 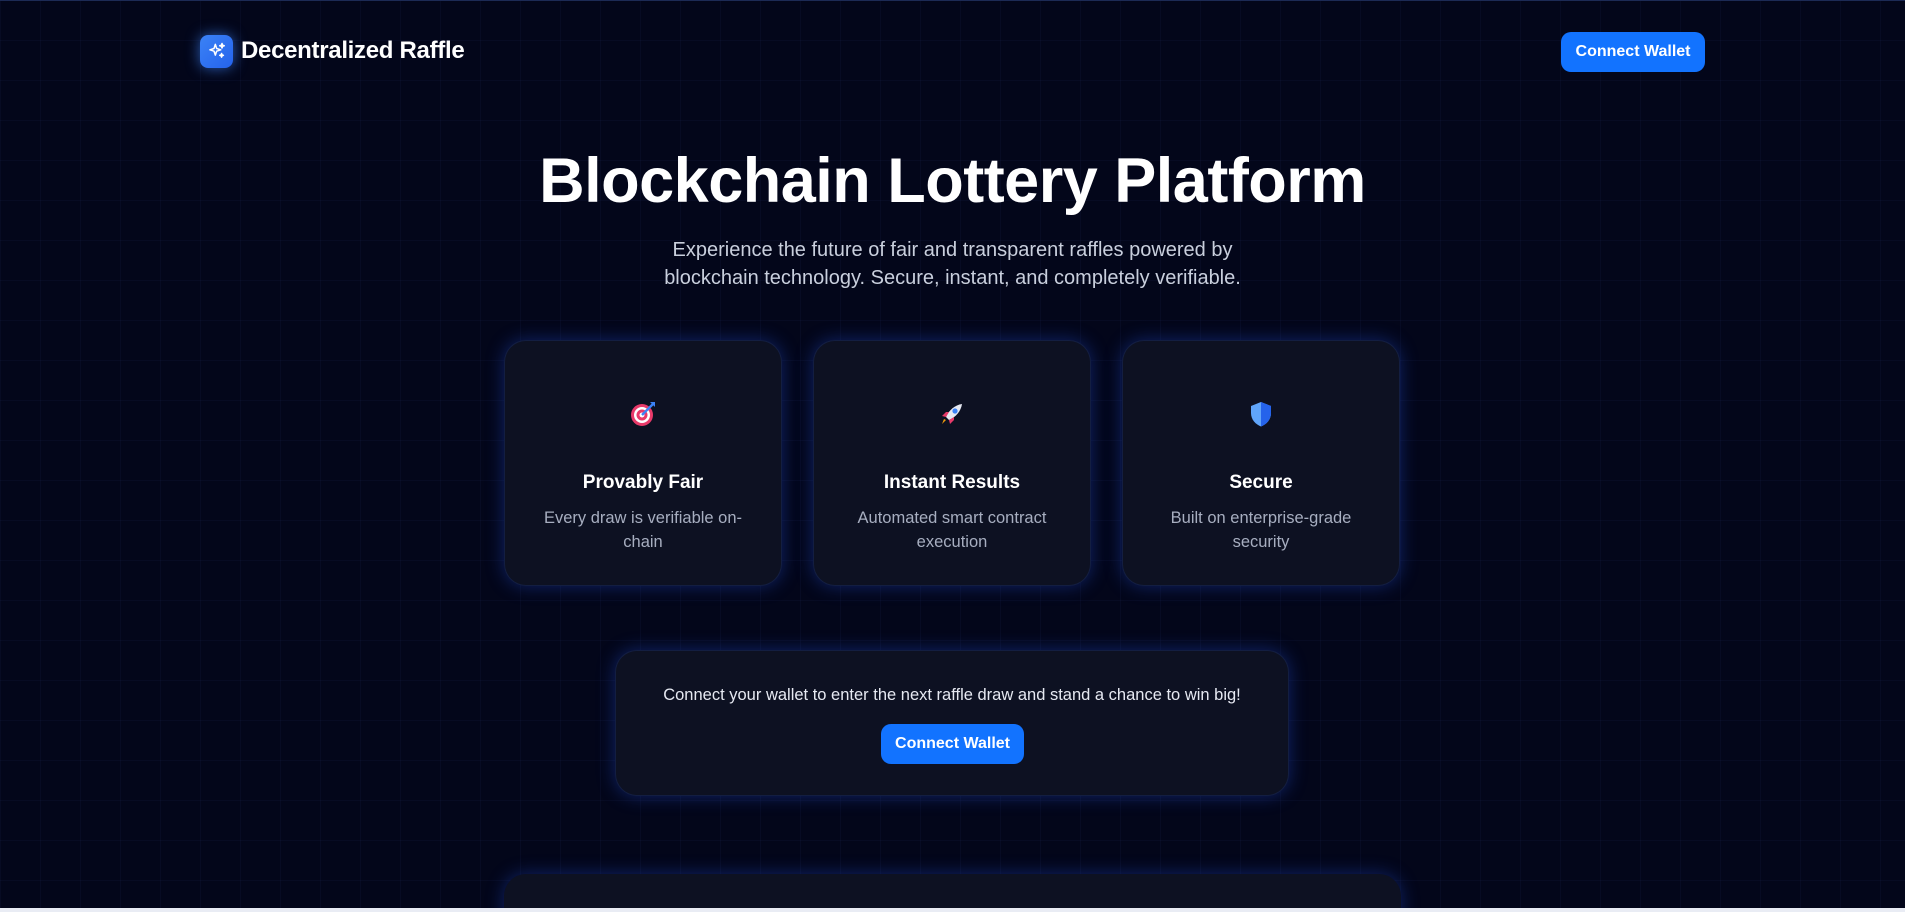 I want to click on page-title: Blockchain Lottery Platform, so click(x=952, y=181).